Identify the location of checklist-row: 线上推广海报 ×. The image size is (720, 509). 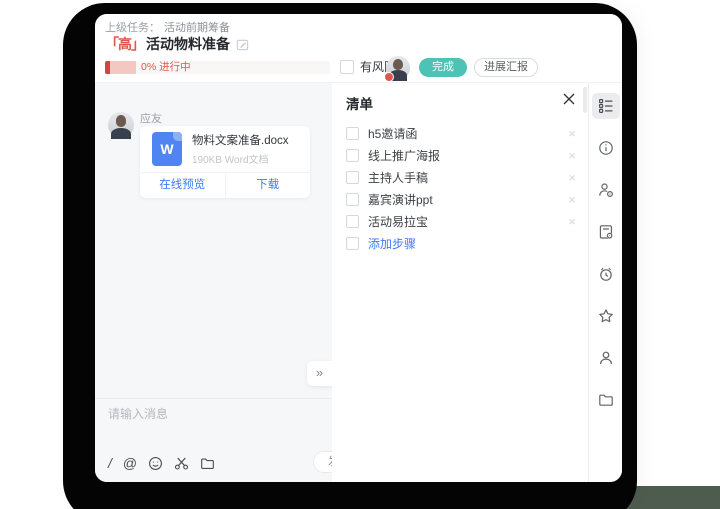
(460, 155).